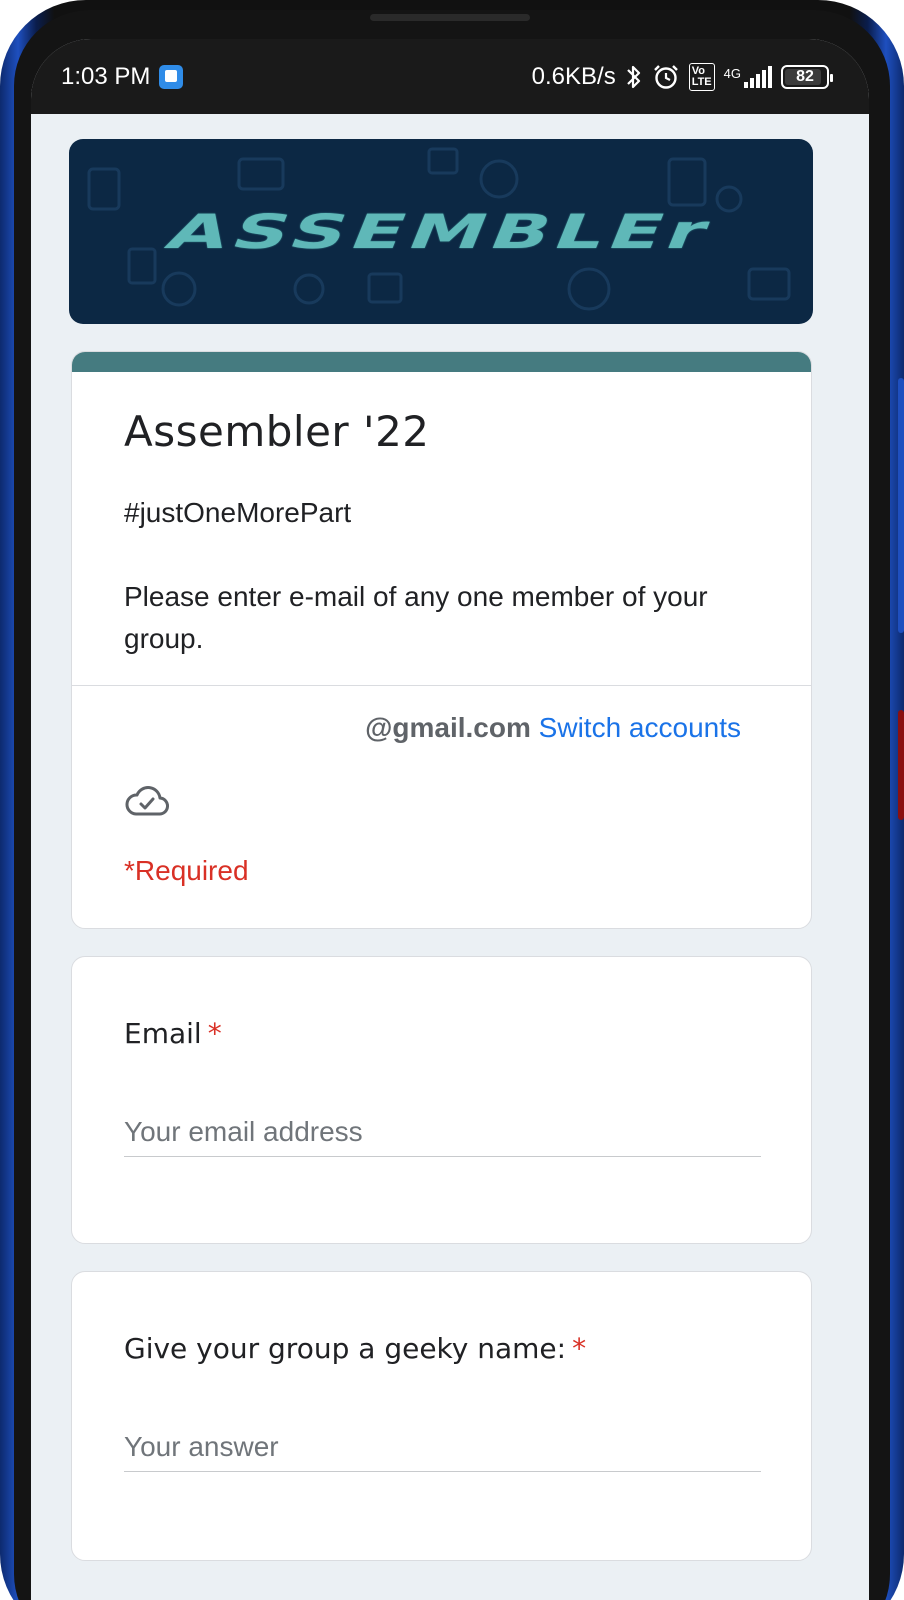  Describe the element at coordinates (277, 431) in the screenshot. I see `form-title: Assembler '22` at that location.